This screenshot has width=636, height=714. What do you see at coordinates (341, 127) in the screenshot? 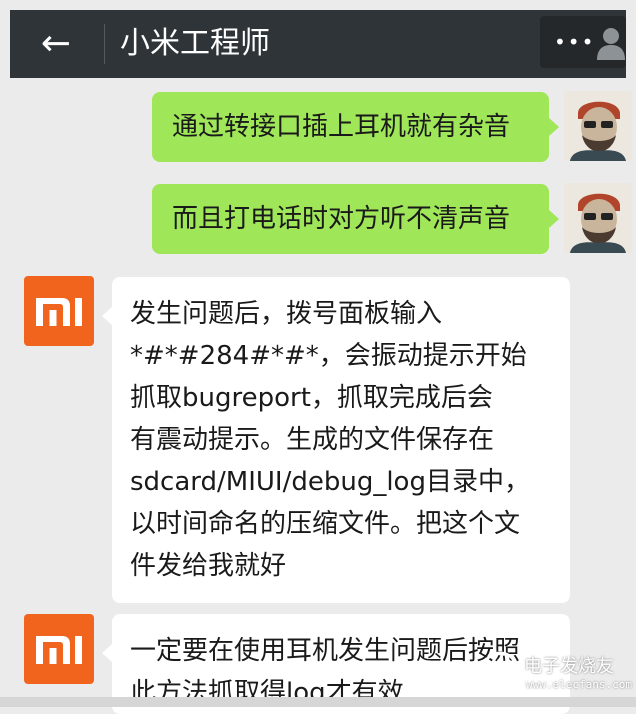
I see `message-text: 通过转接口插上耳机就有杂音` at bounding box center [341, 127].